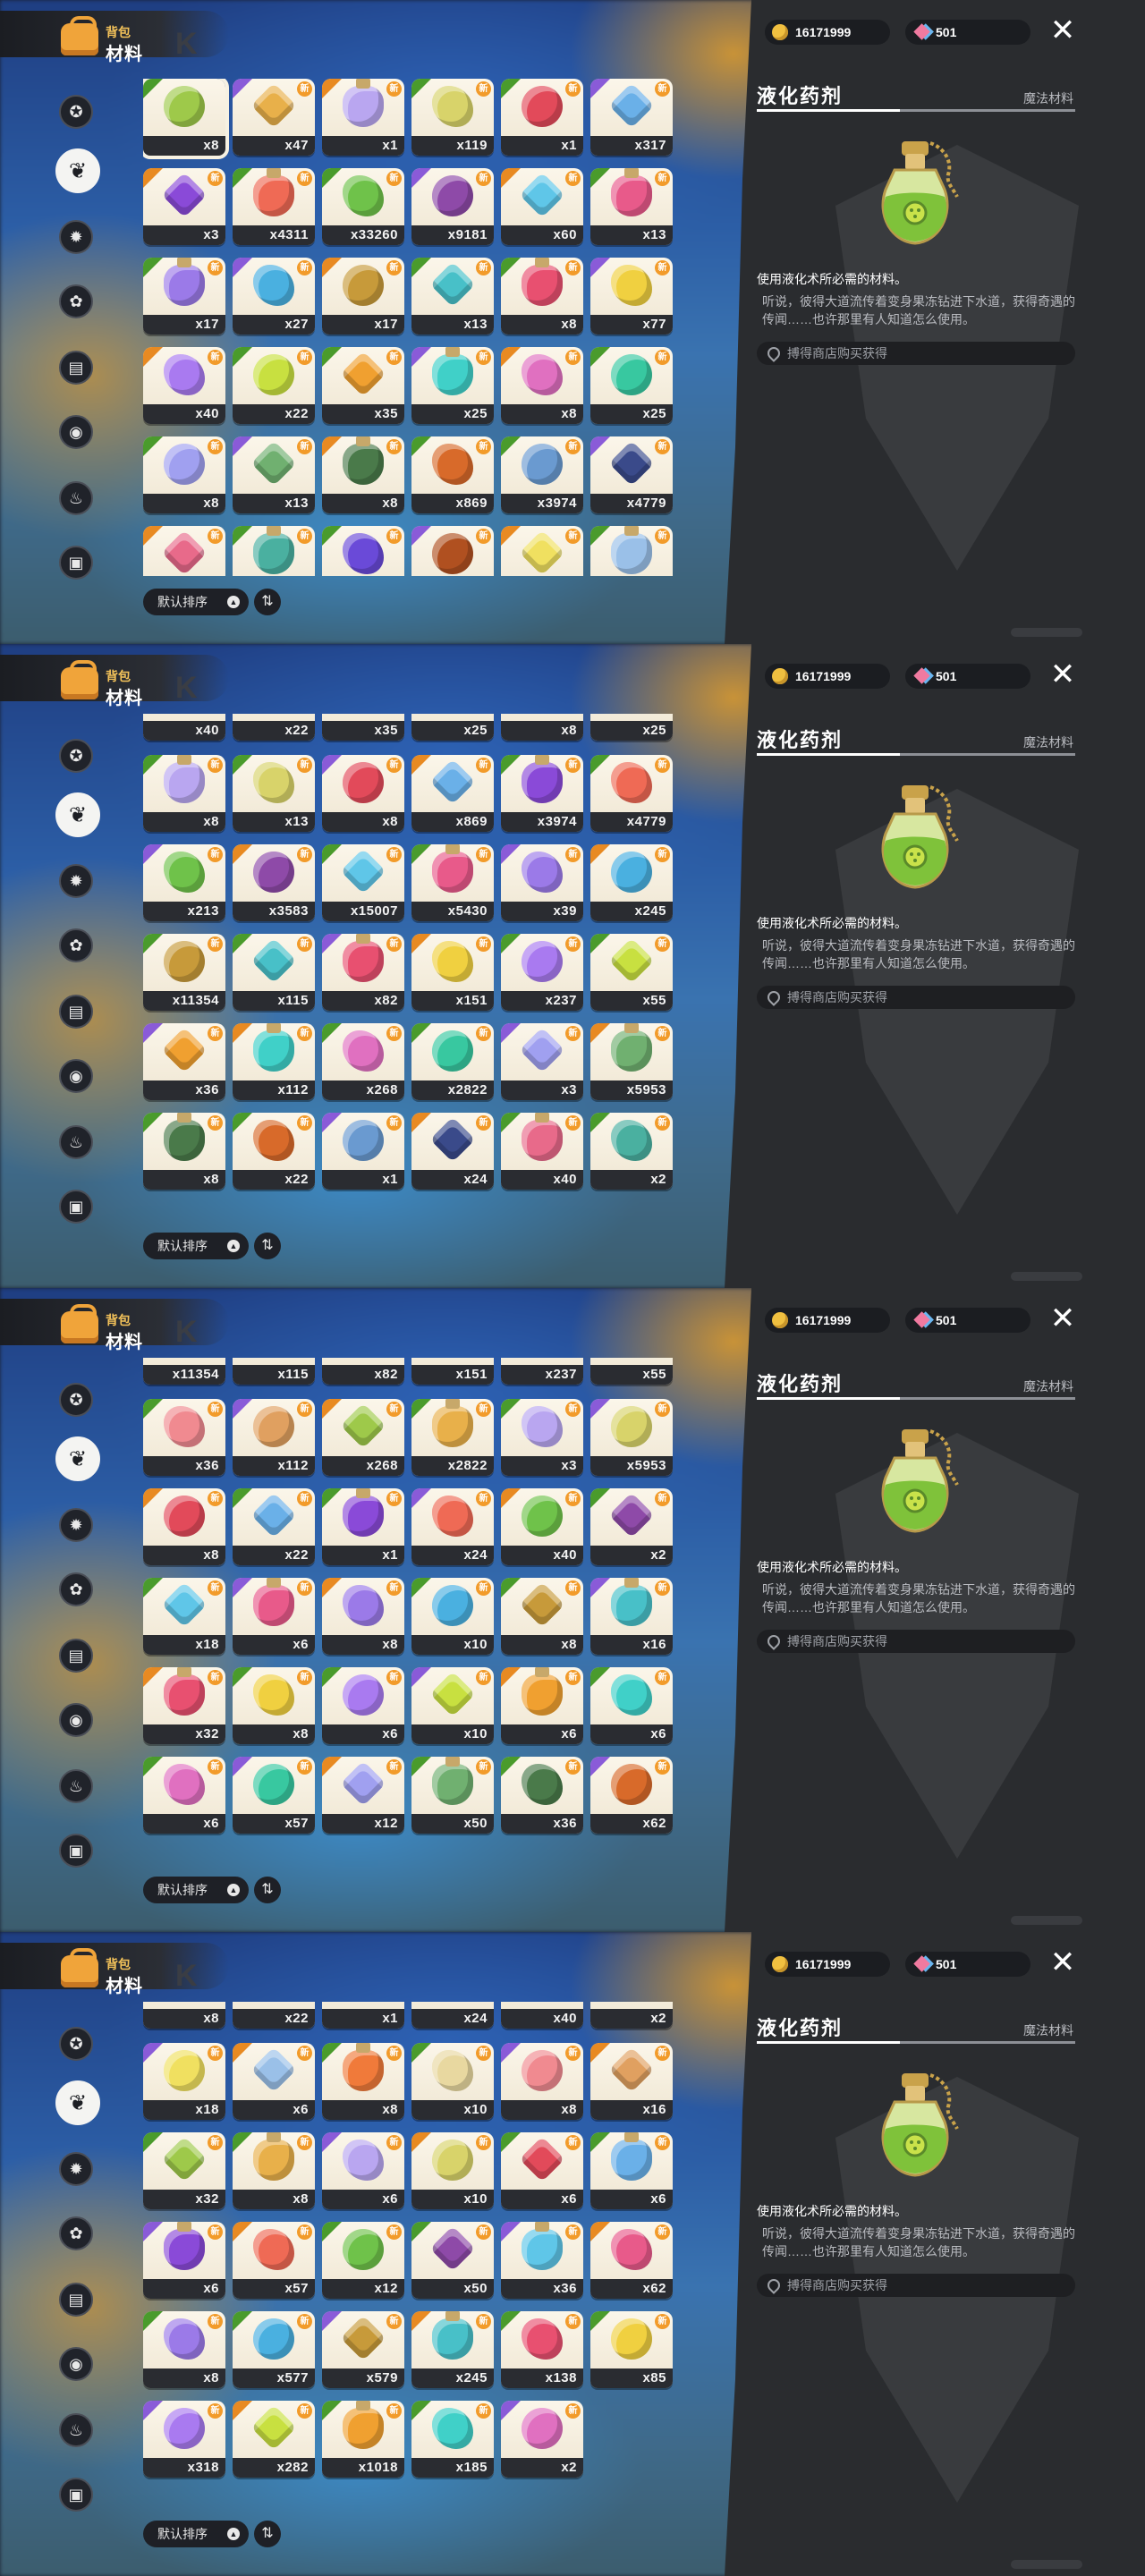 This screenshot has width=1145, height=2576. I want to click on item-slot: 新 x151, so click(452, 1371).